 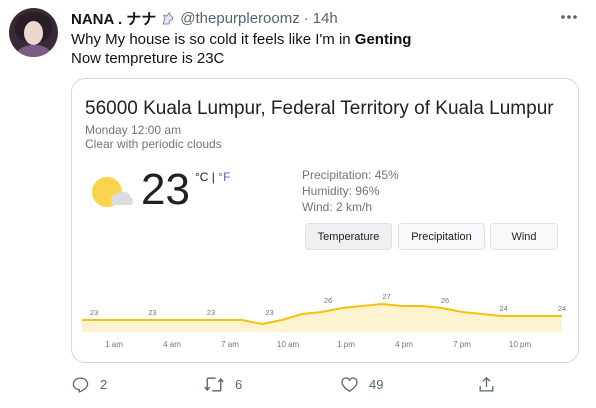 I want to click on retweet-action: 6, so click(x=222, y=384).